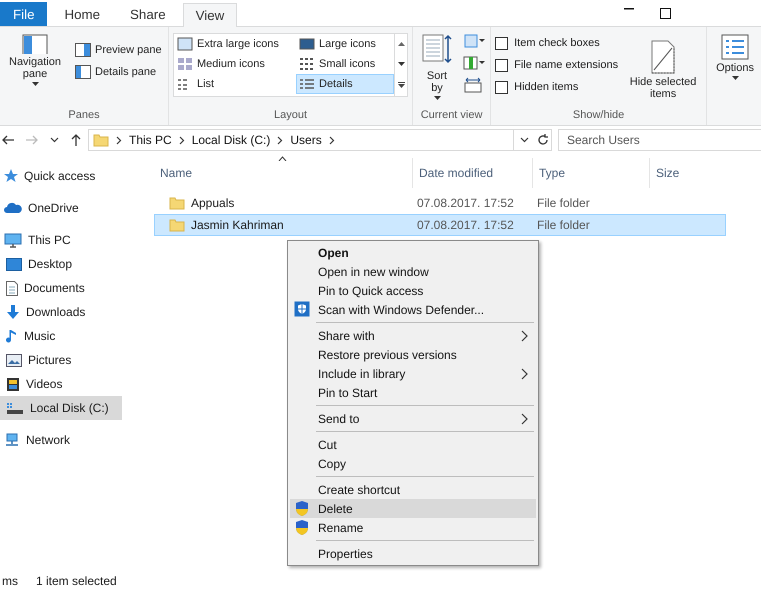 This screenshot has height=590, width=761. I want to click on sidebar-item: Local Disk (C:), so click(61, 408).